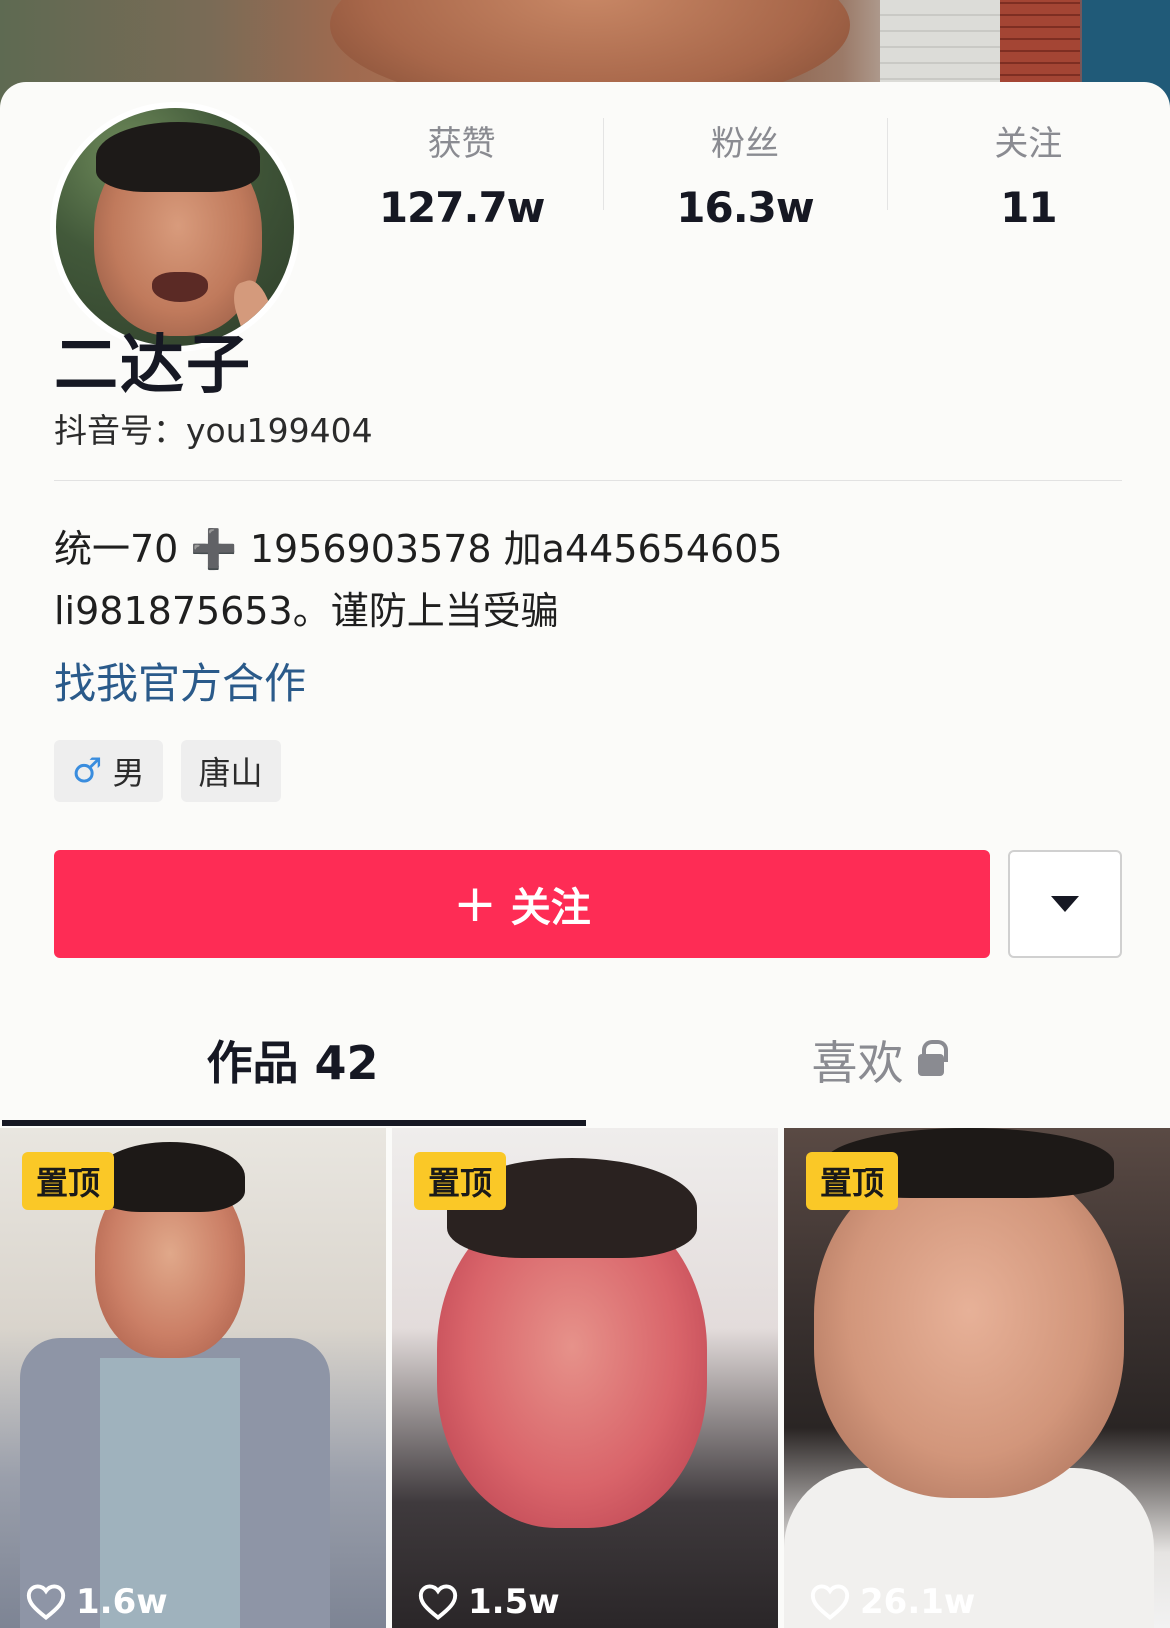 The image size is (1170, 1628). I want to click on stat-likes-label: 获赞, so click(461, 144).